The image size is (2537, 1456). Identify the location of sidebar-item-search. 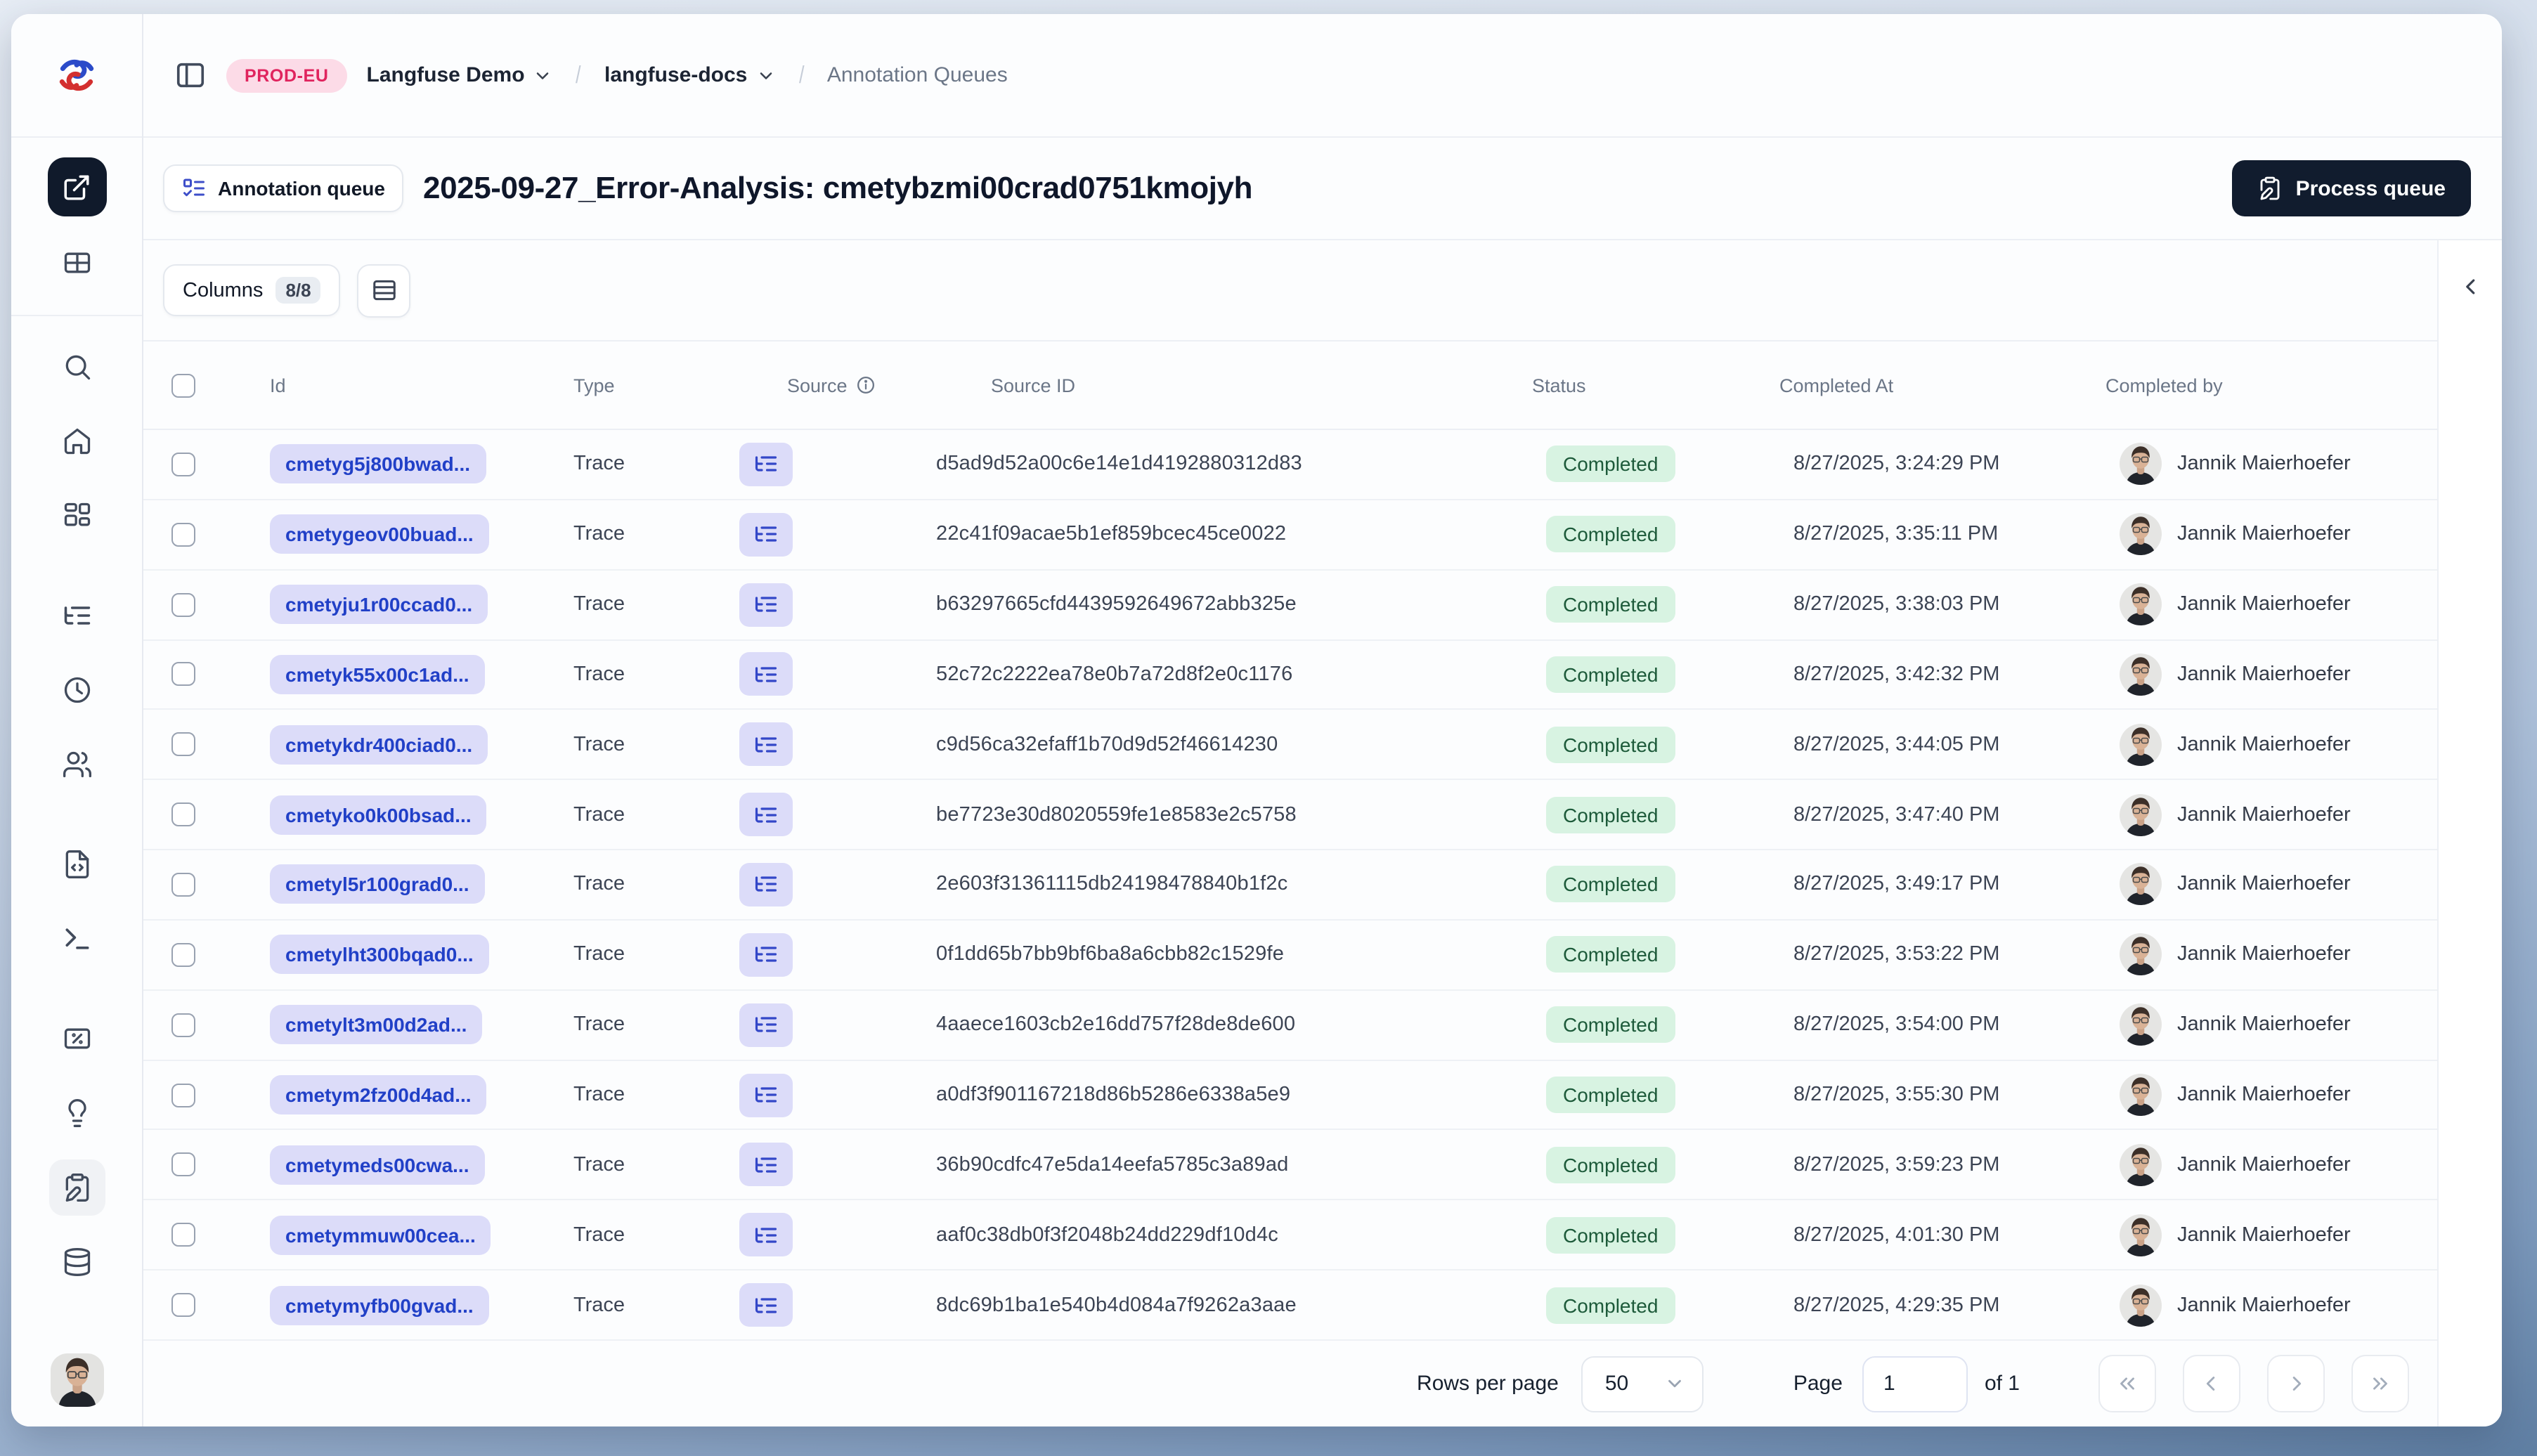
(77, 367).